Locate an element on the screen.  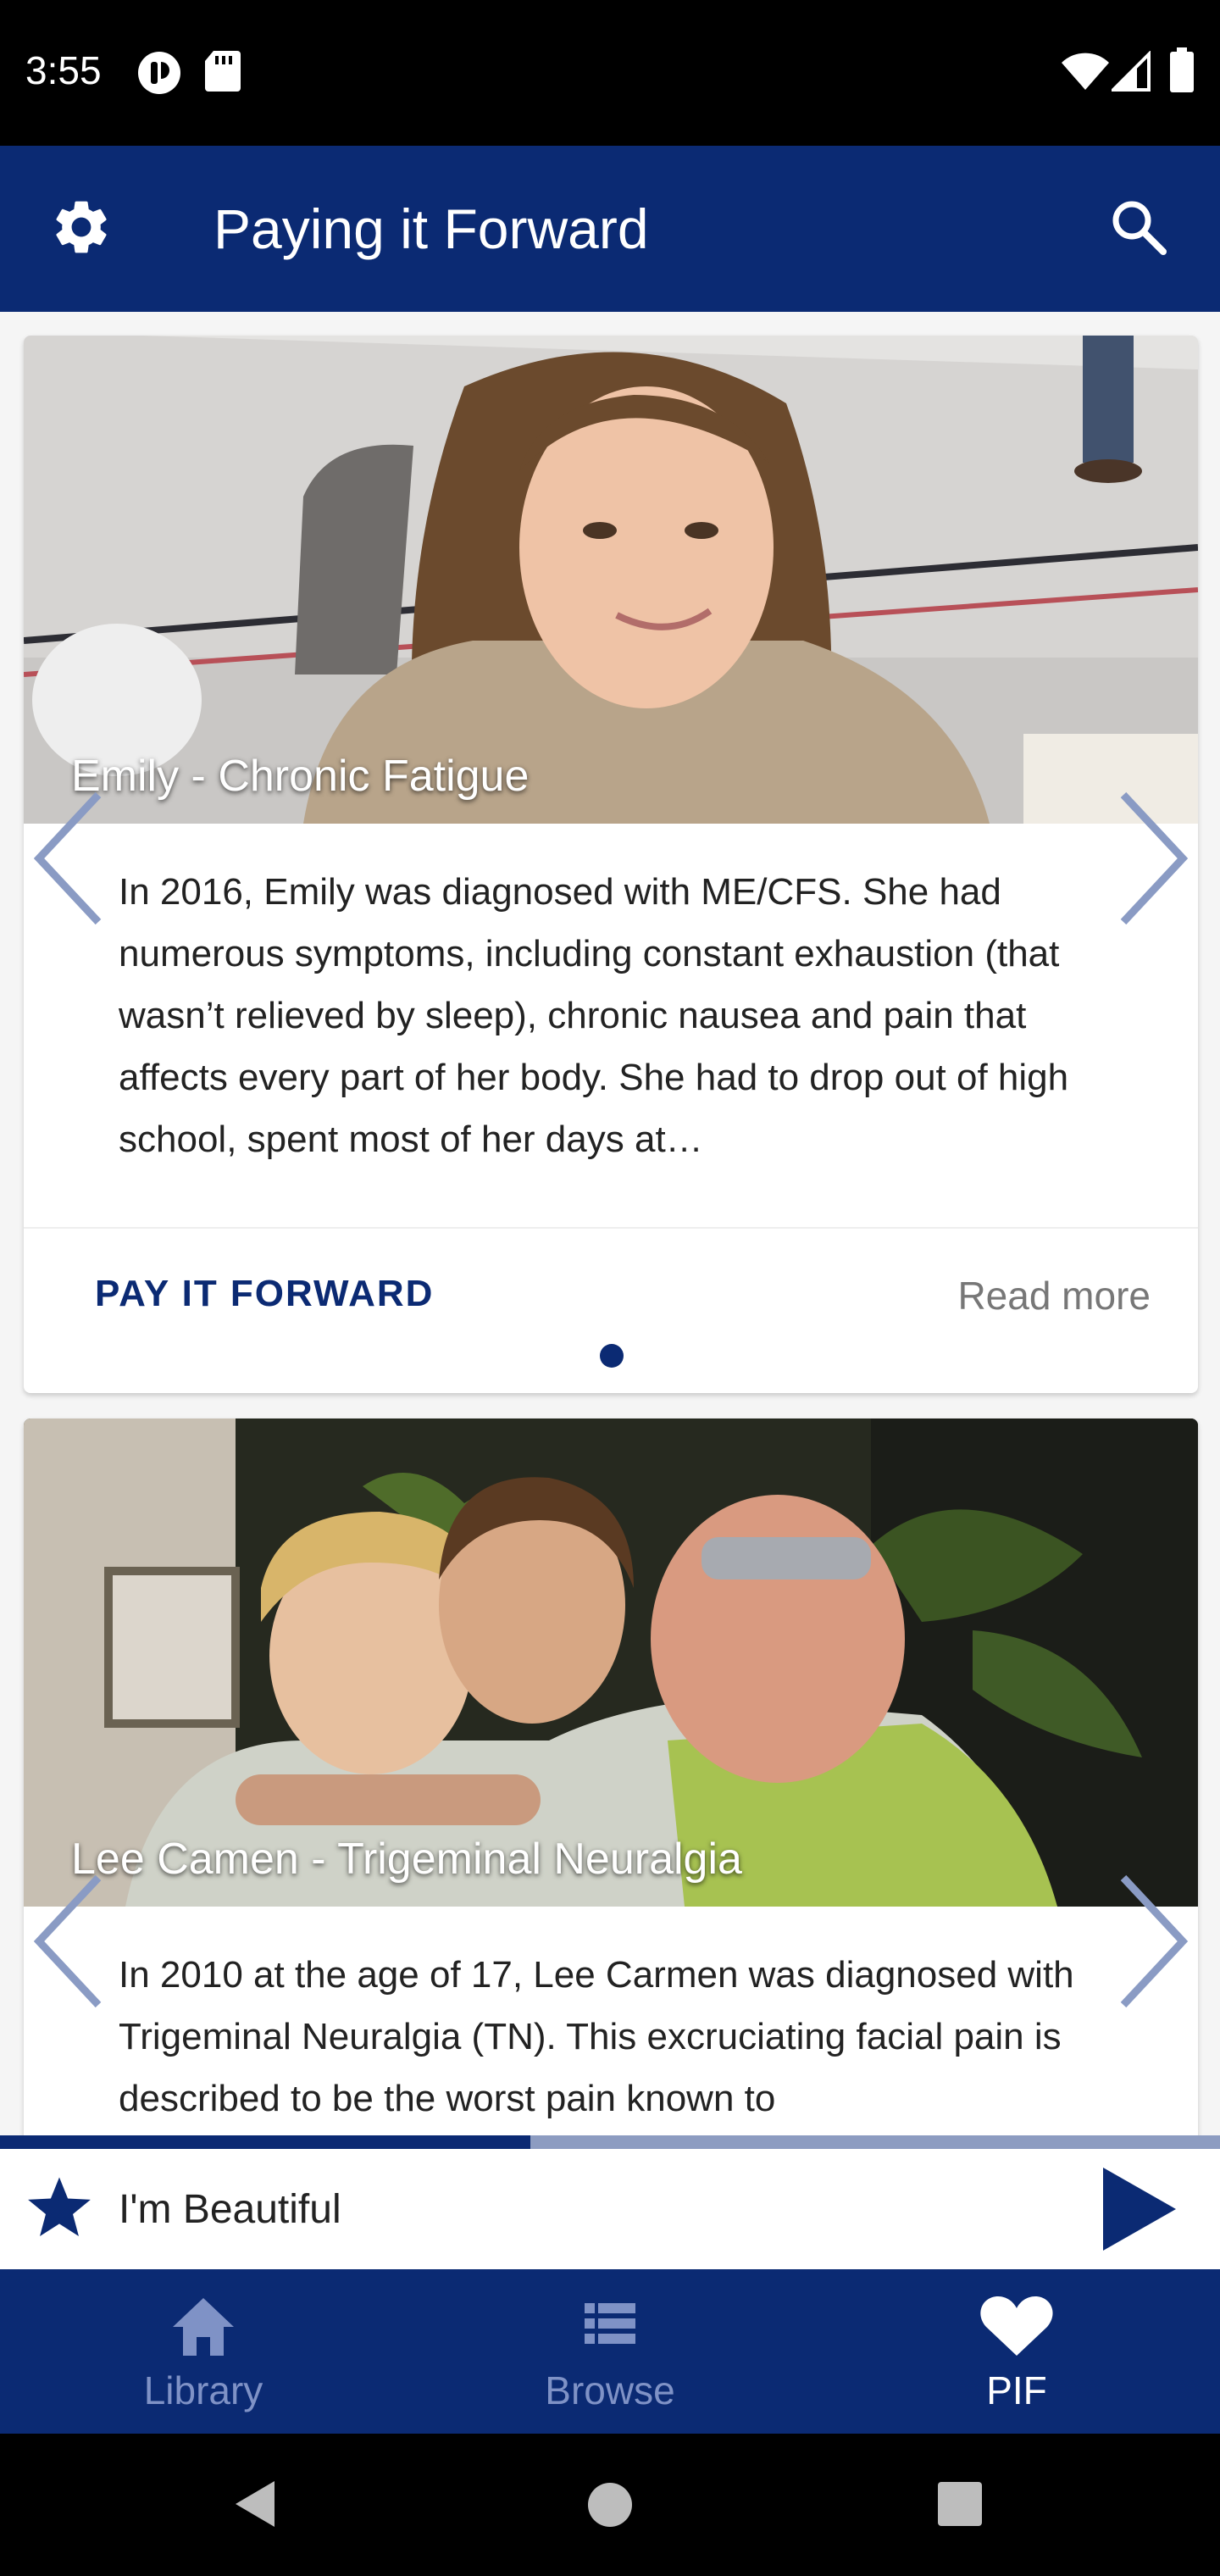
system-navigation-bar is located at coordinates (610, 2505).